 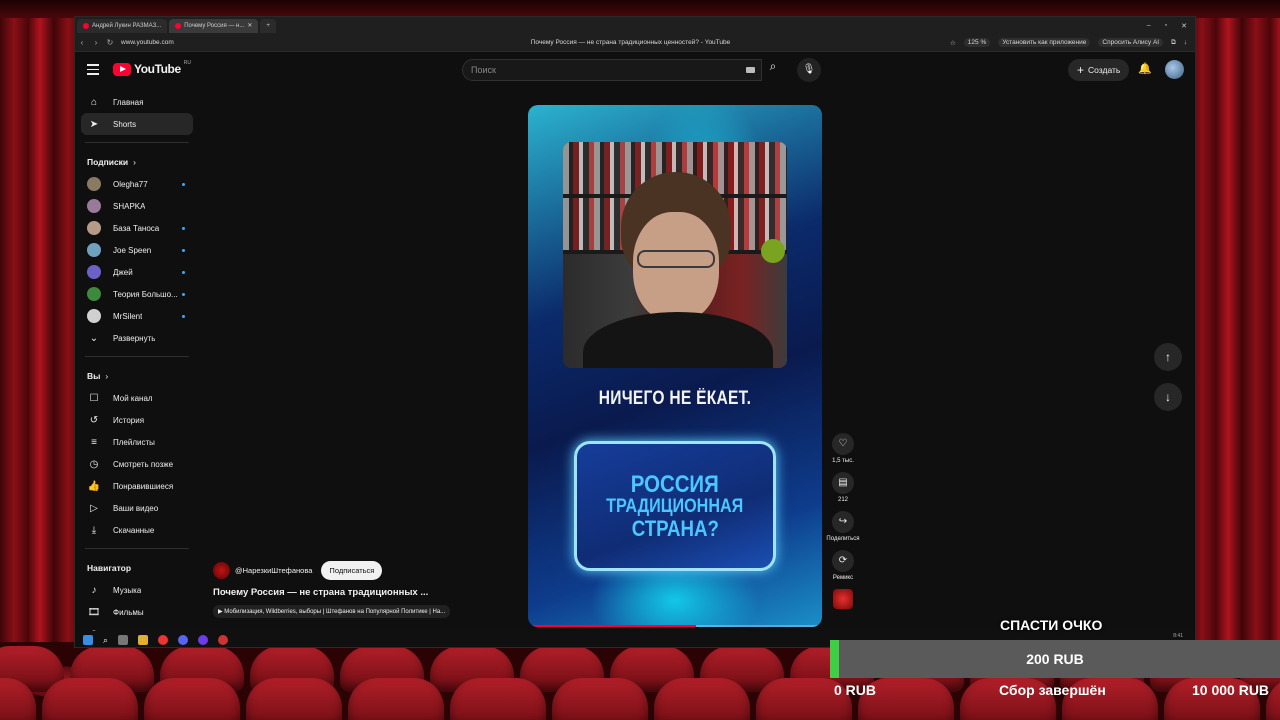 I want to click on sidebar-item-your-videos: ▷ Ваши видео, so click(x=137, y=508).